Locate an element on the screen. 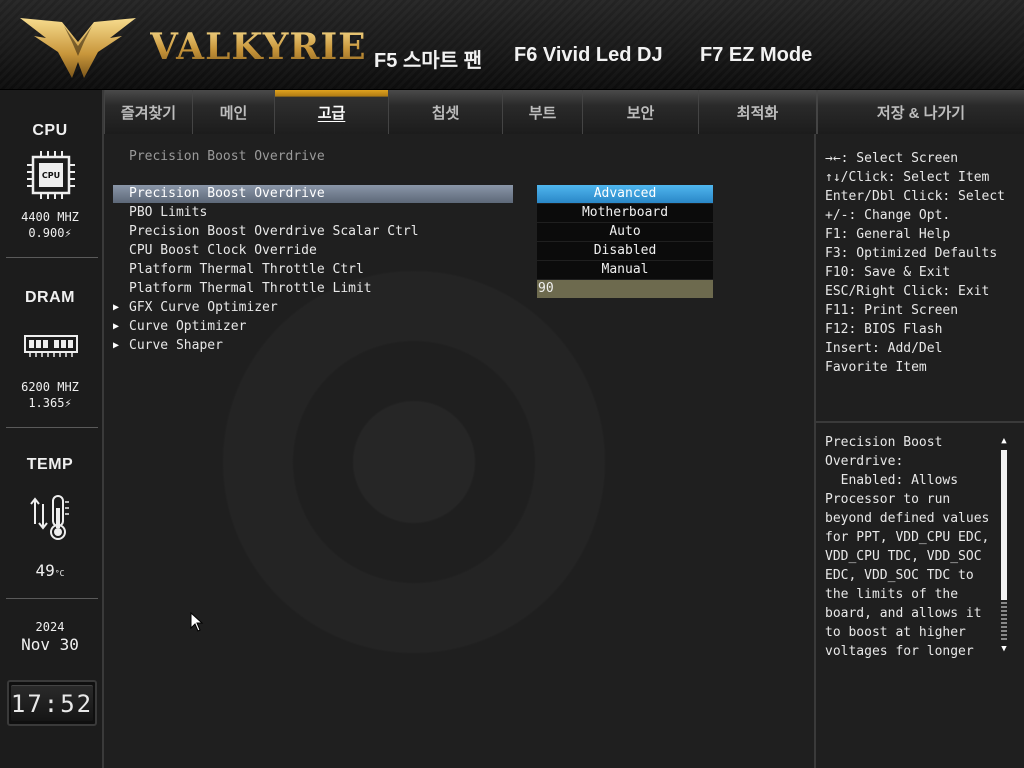 Image resolution: width=1024 pixels, height=768 pixels. tab-optimization: 최적화 is located at coordinates (757, 112).